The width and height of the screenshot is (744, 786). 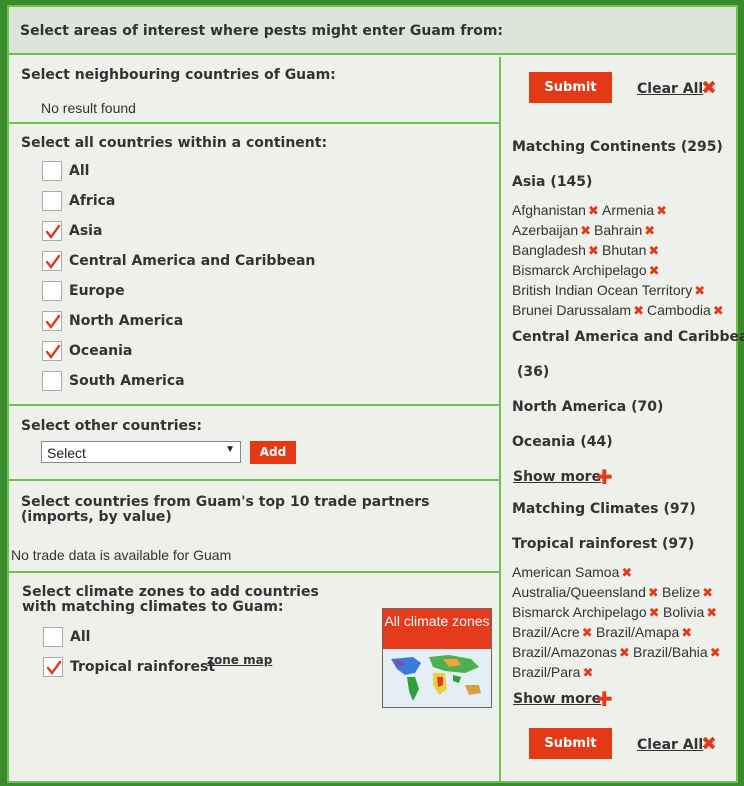 I want to click on oceania-count: (44), so click(x=596, y=442).